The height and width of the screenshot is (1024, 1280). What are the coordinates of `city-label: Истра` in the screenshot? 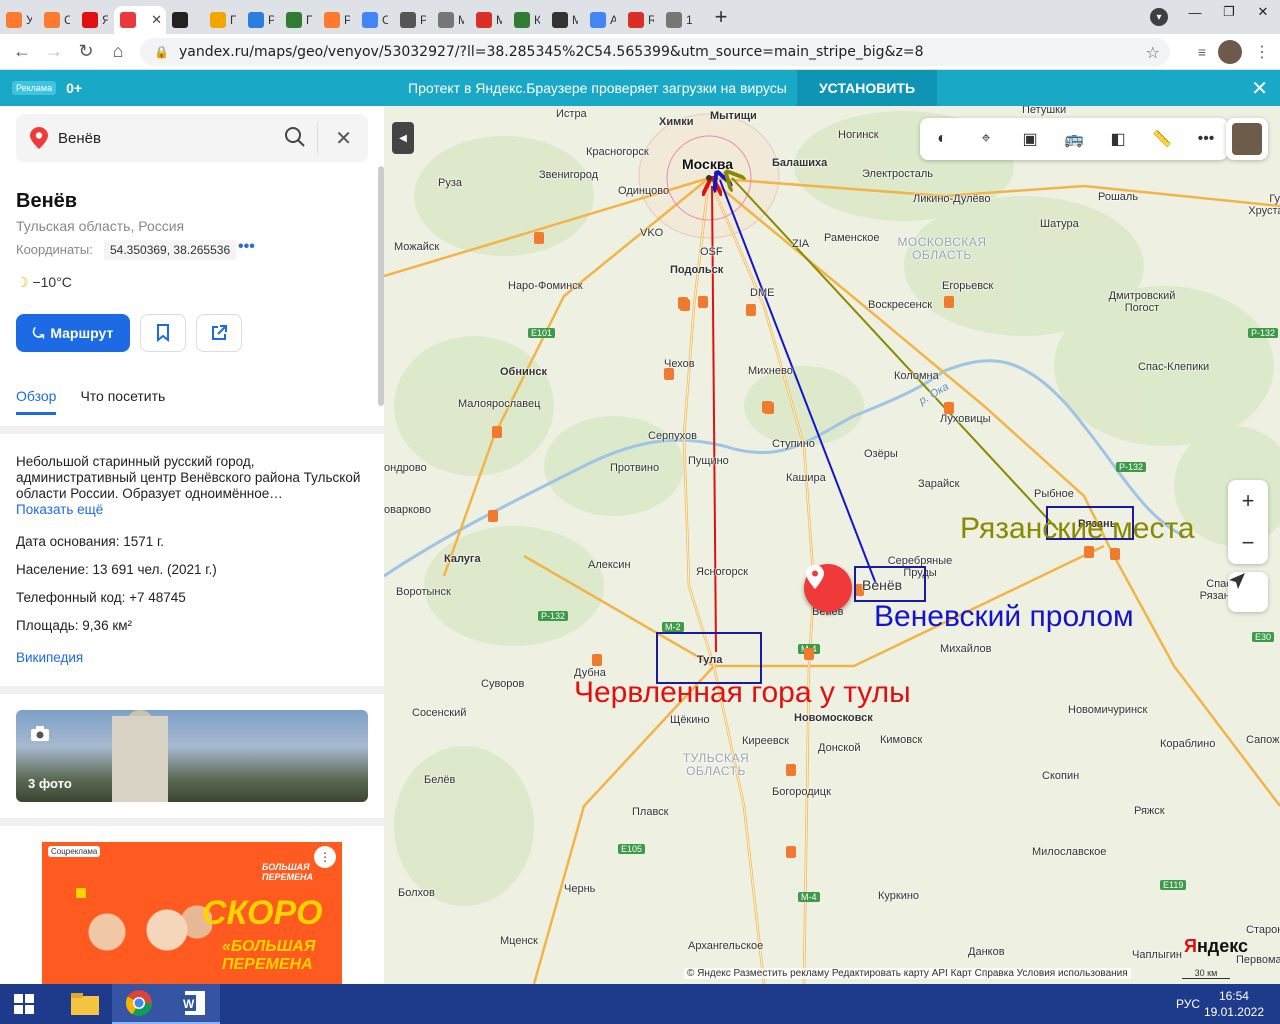 It's located at (571, 114).